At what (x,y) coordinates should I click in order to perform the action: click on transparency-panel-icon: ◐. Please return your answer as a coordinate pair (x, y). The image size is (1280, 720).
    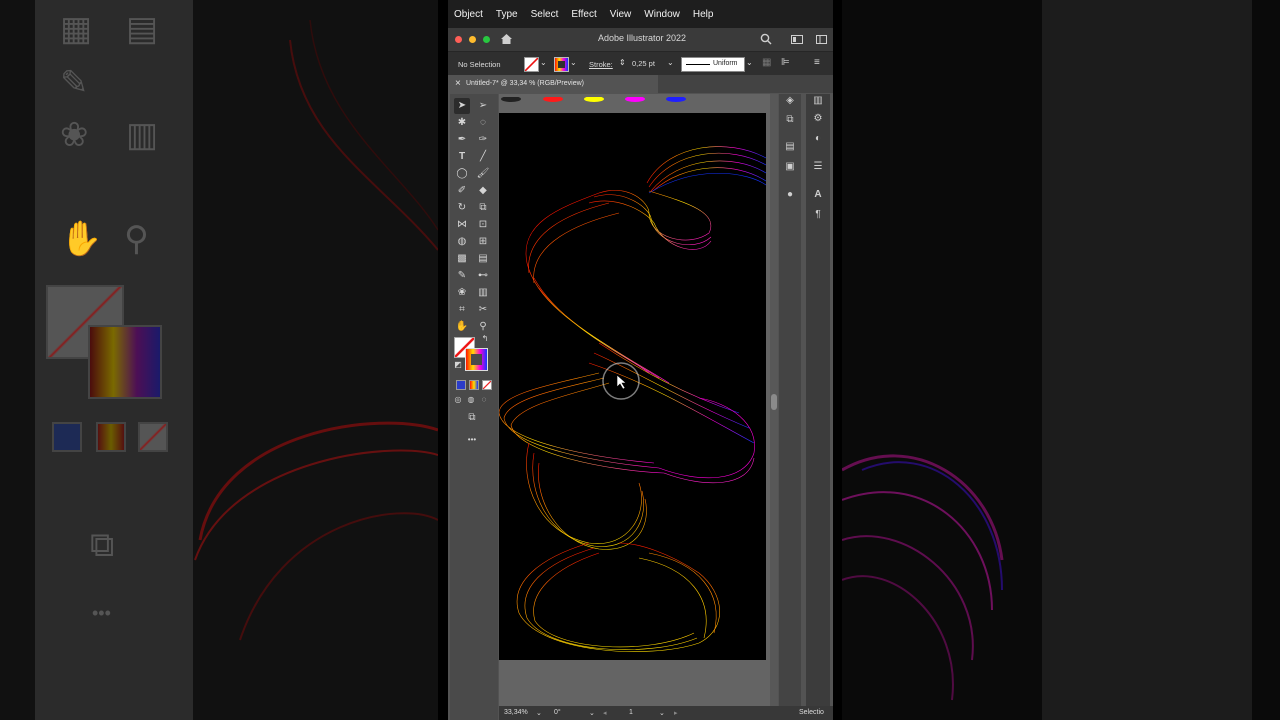
    Looking at the image, I should click on (818, 139).